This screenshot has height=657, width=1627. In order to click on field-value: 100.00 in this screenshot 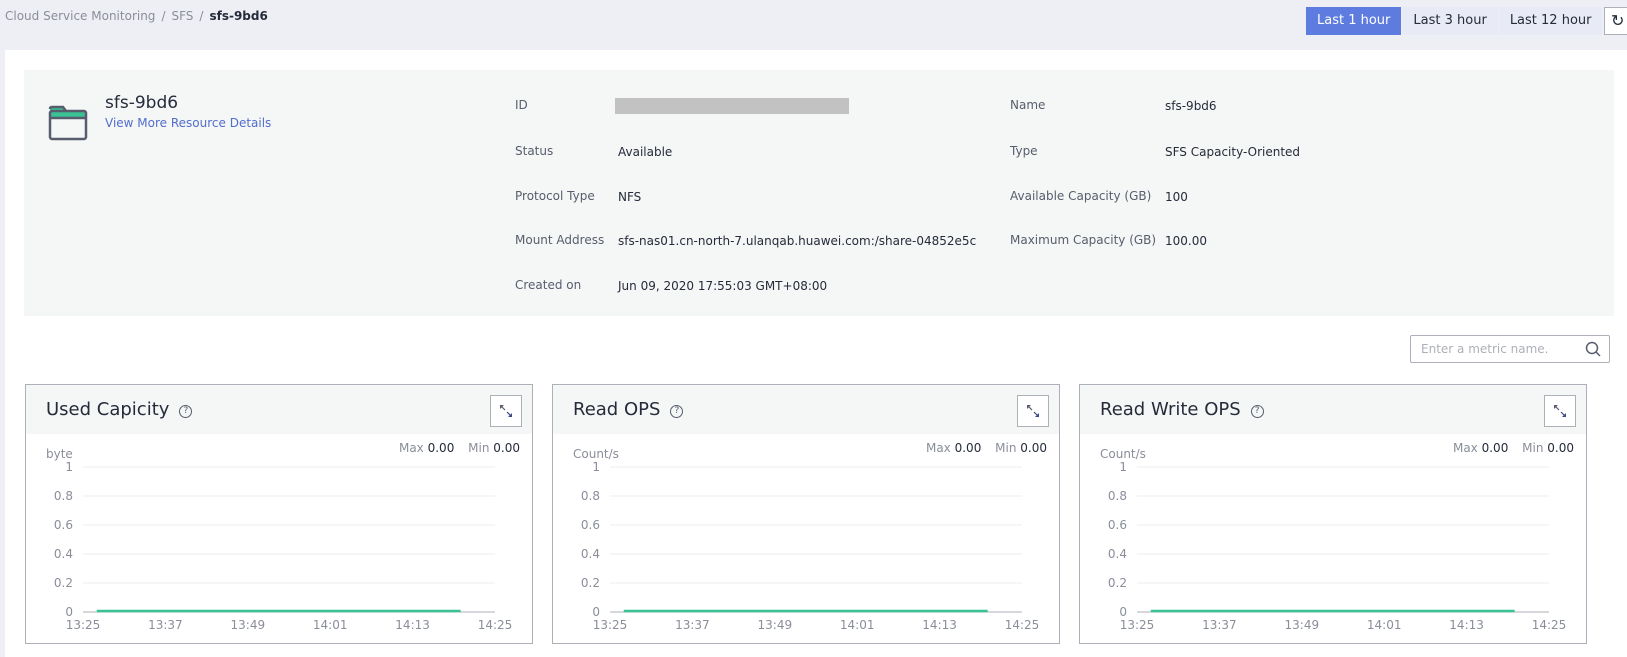, I will do `click(1186, 241)`.